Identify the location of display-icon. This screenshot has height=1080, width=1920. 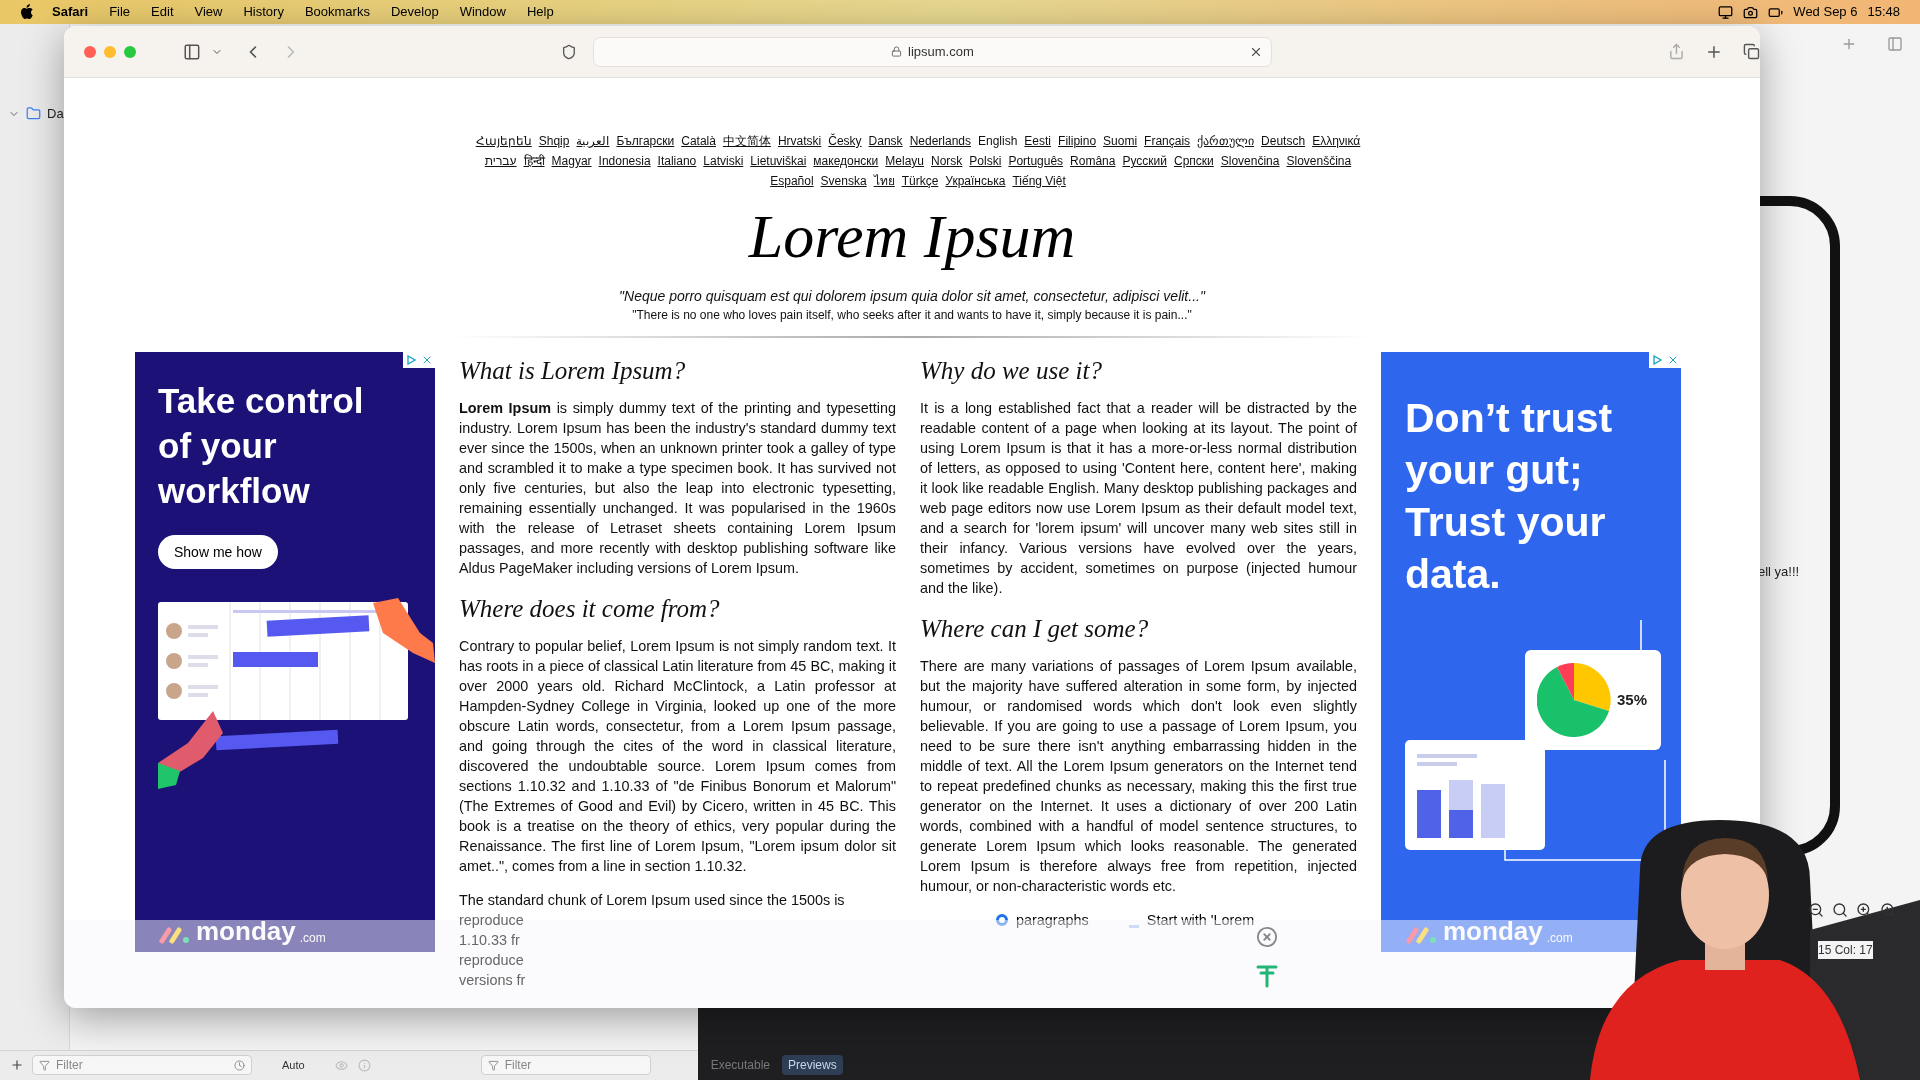
(1726, 12).